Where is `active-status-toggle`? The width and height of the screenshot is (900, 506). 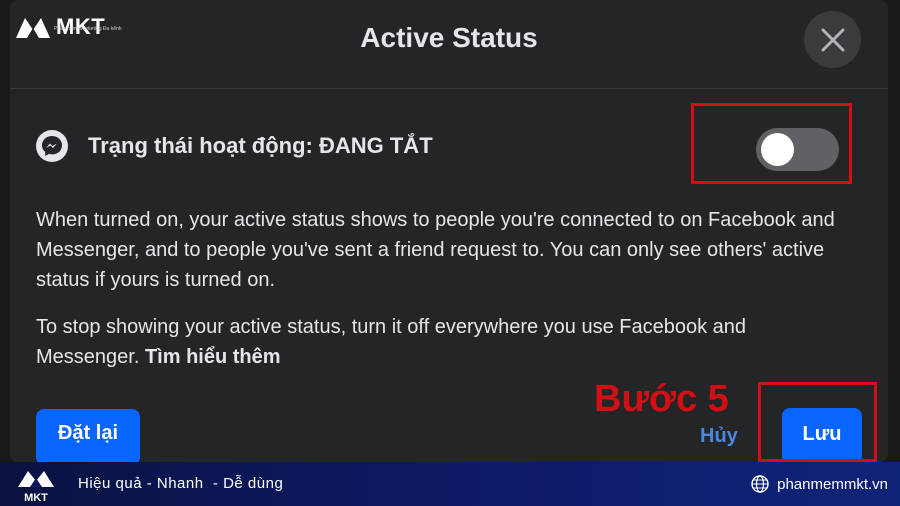
active-status-toggle is located at coordinates (797, 149).